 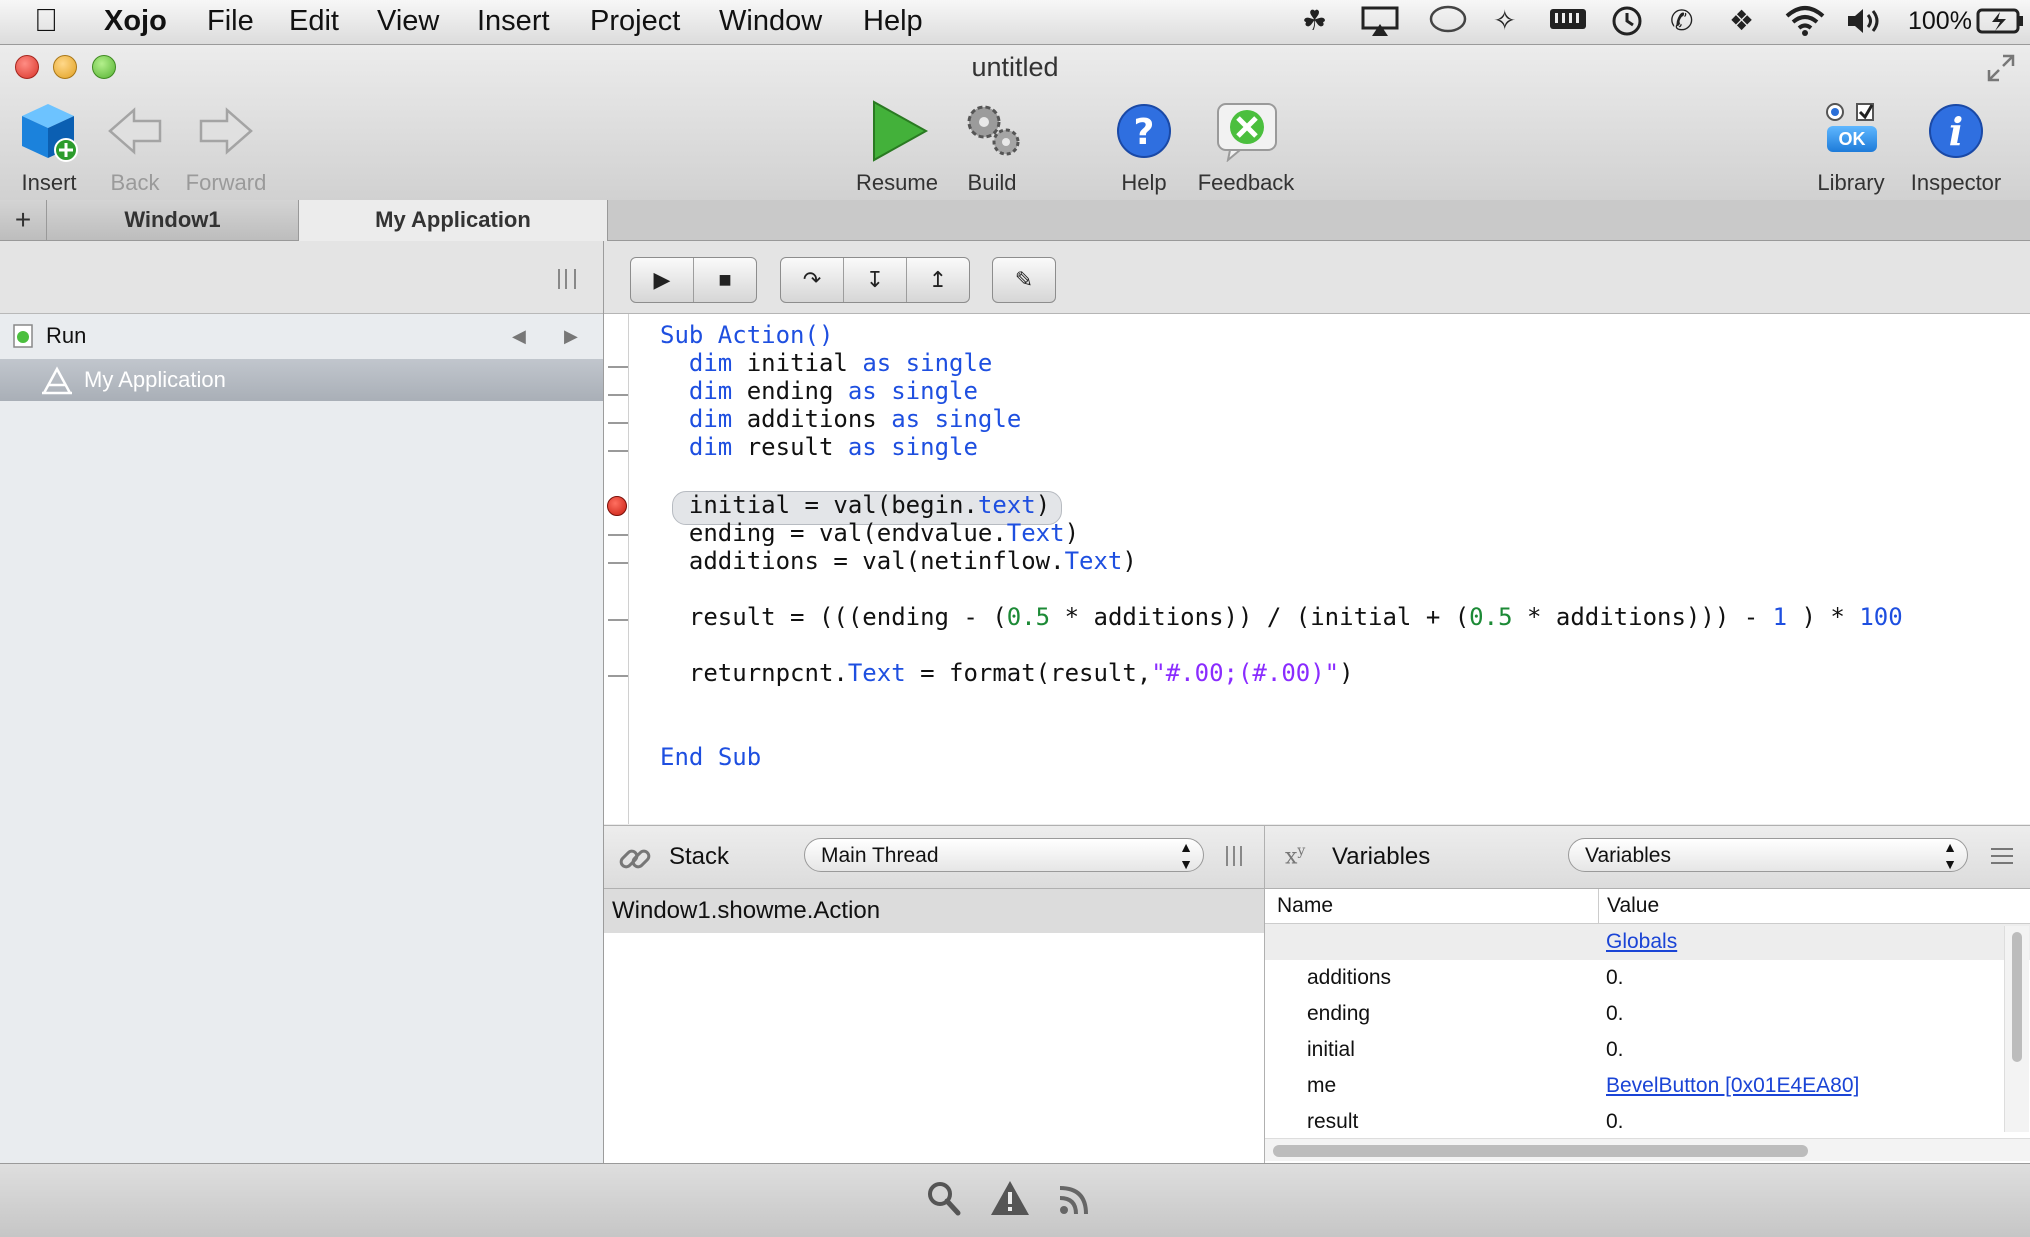 I want to click on tab-window1: Window1, so click(x=173, y=220).